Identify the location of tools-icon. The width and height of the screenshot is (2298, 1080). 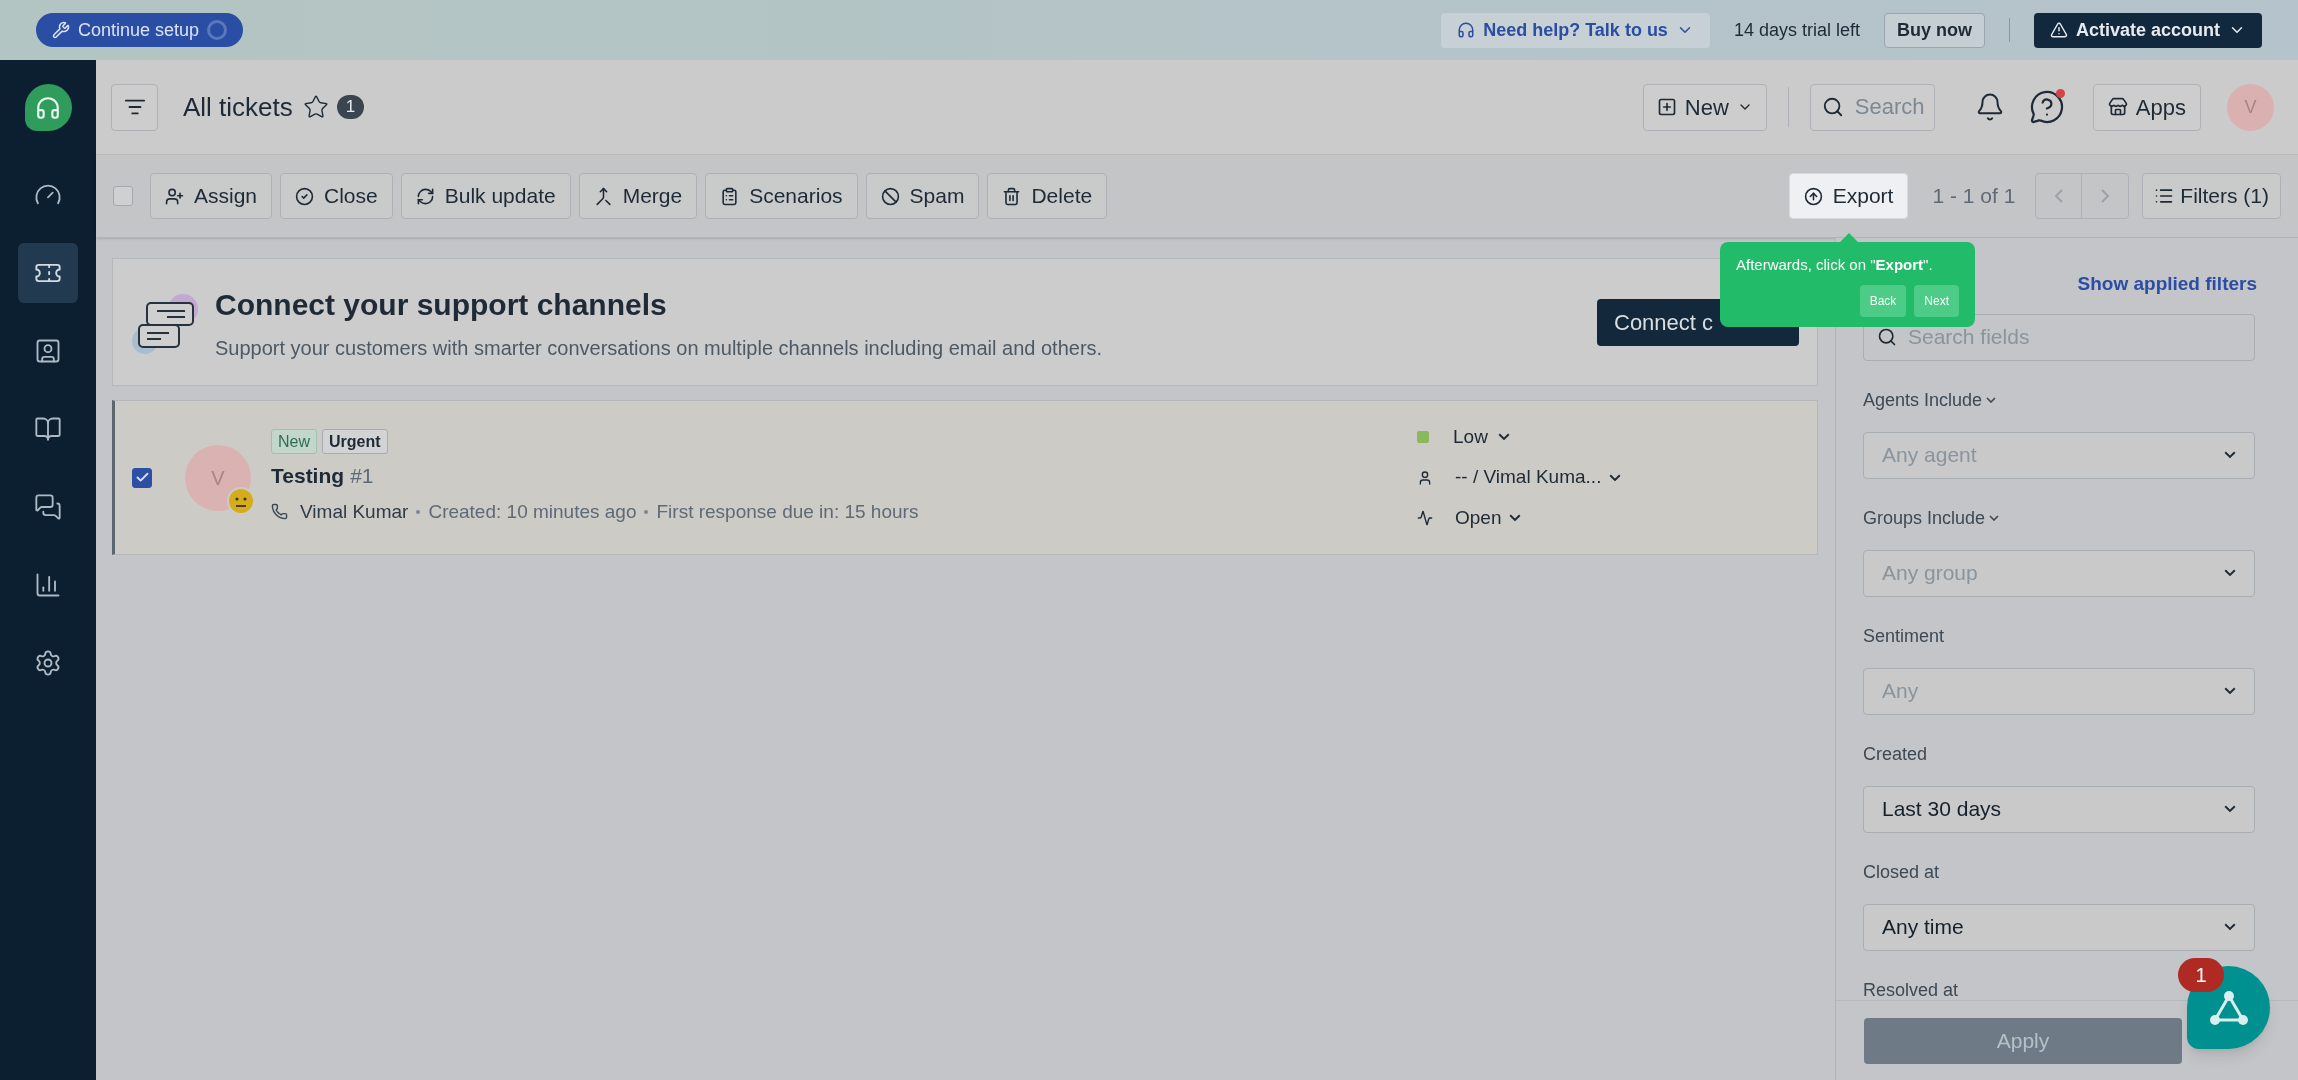
(61, 30).